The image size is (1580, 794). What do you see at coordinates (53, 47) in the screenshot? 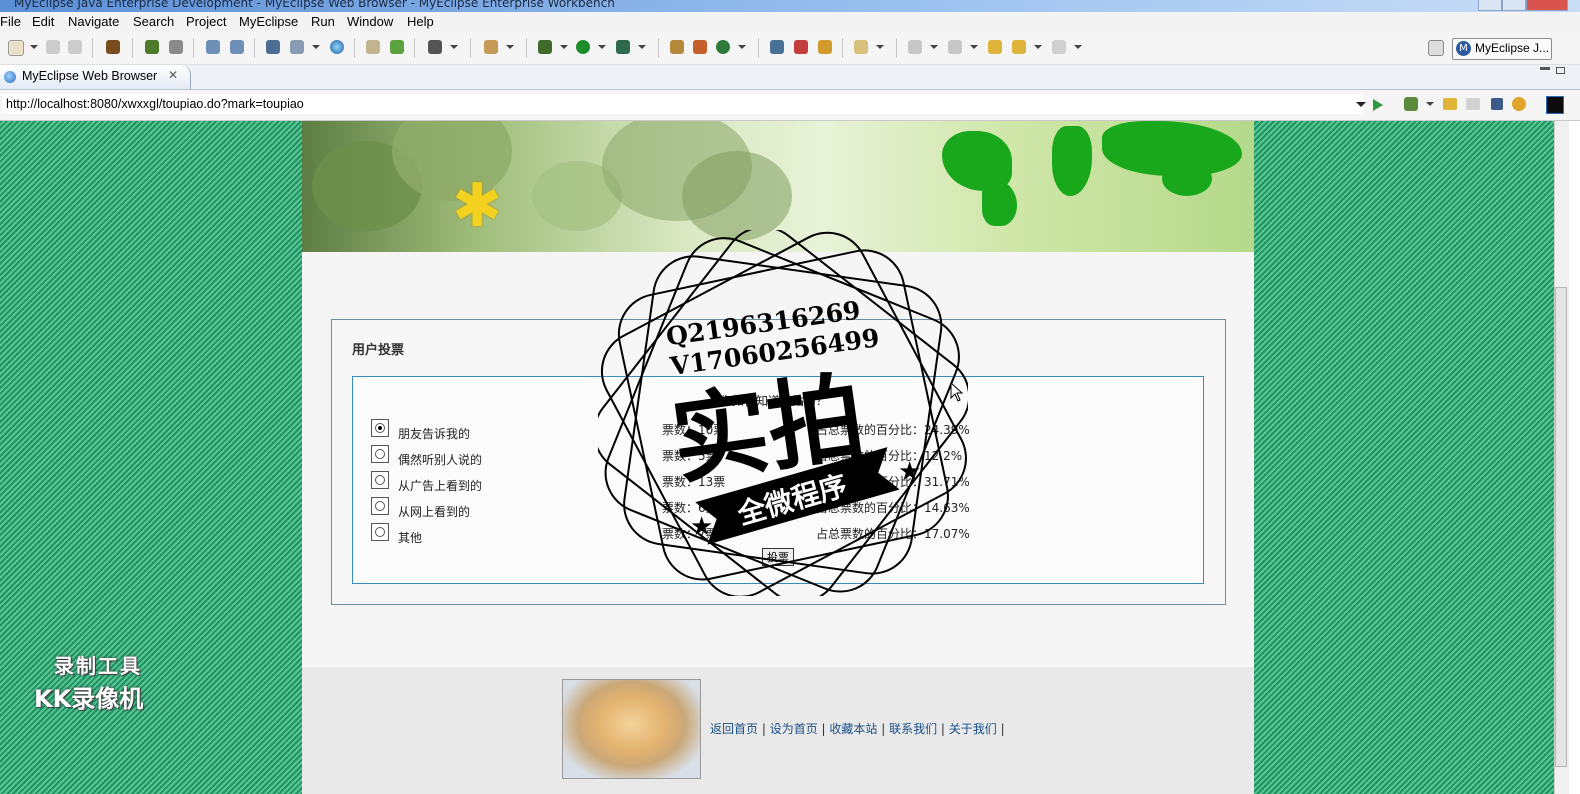
I see `save-icon` at bounding box center [53, 47].